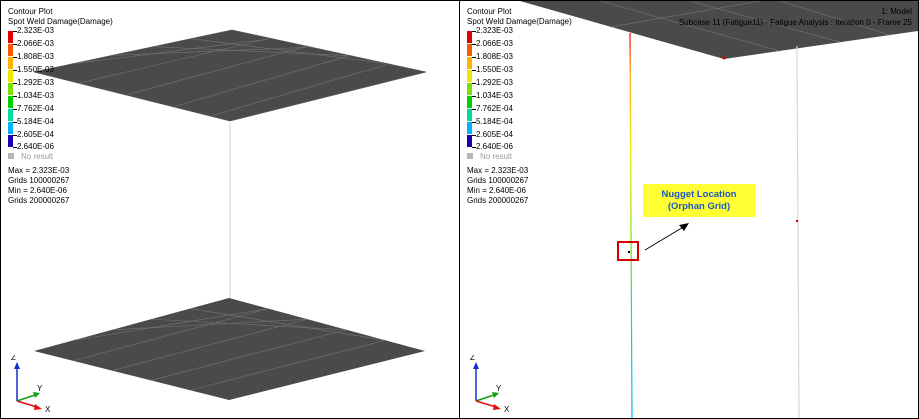  I want to click on model-label: 1: Model, so click(896, 11).